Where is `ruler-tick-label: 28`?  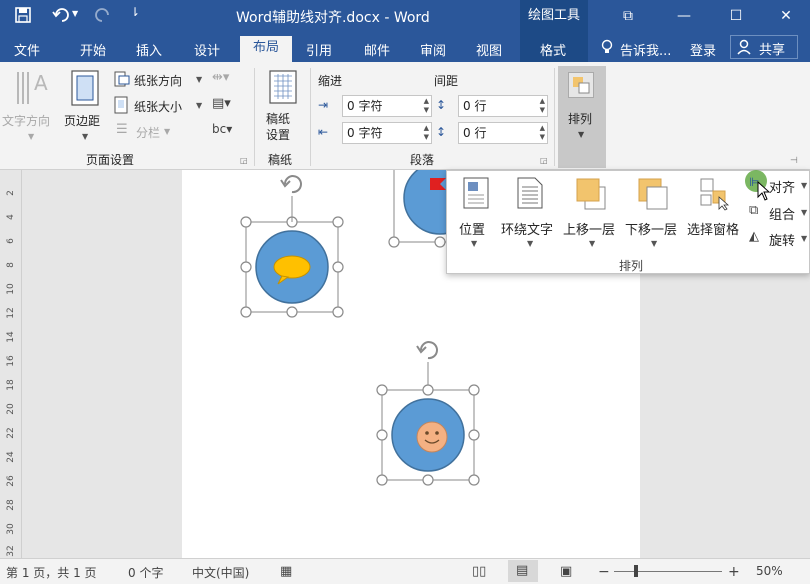
ruler-tick-label: 28 is located at coordinates (11, 505).